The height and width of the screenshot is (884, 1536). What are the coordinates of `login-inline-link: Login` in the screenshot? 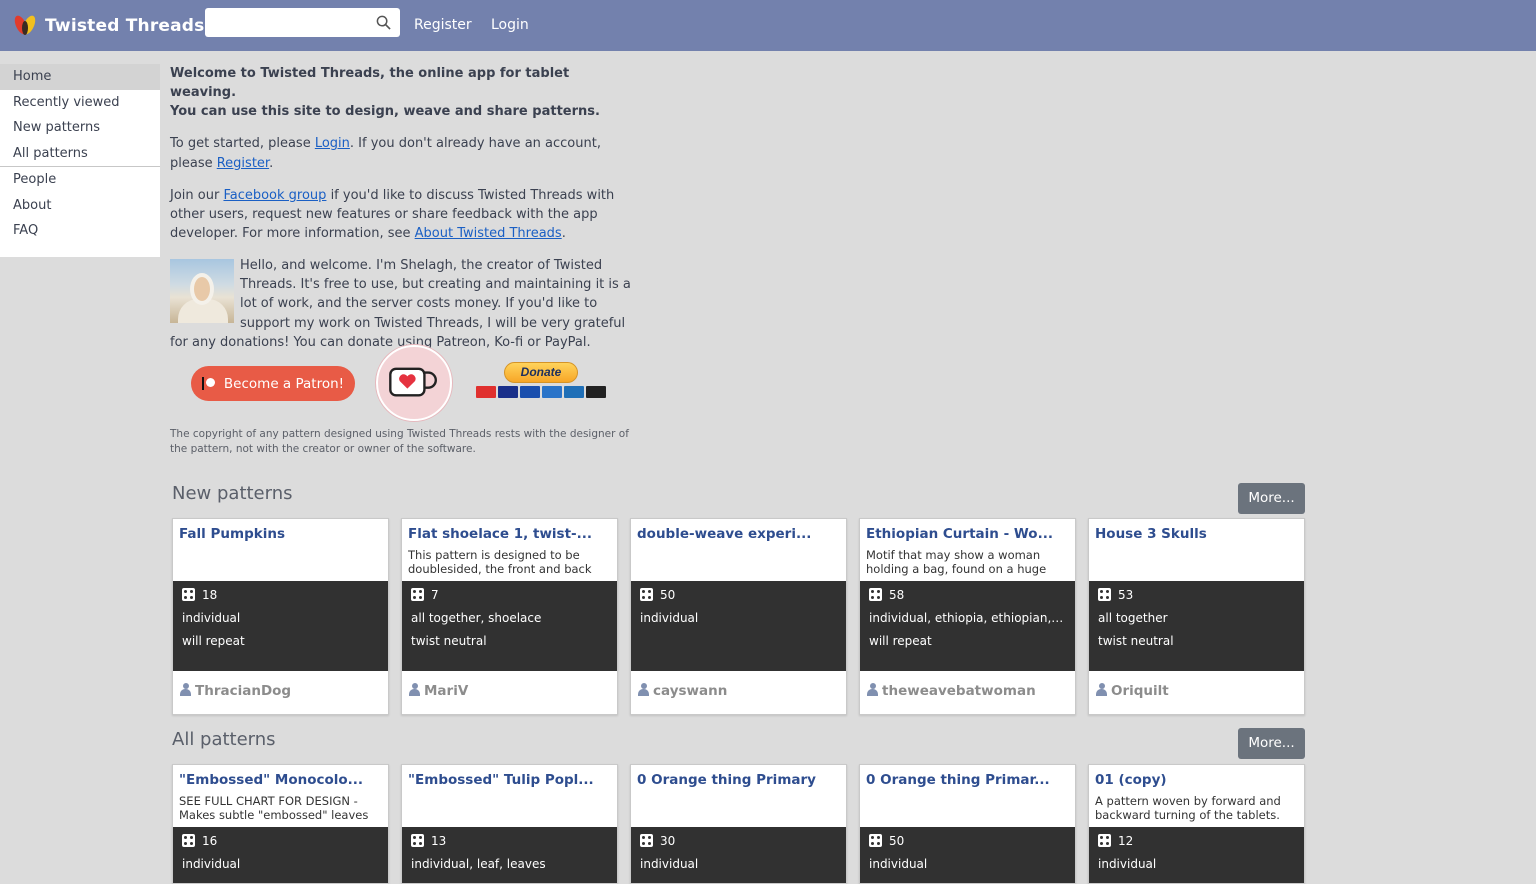 It's located at (332, 143).